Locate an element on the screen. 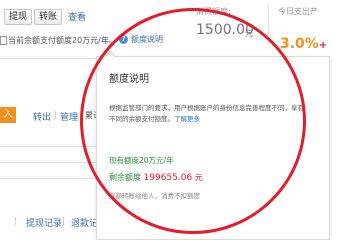 The image size is (360, 240). remaining-value: 199655.06 is located at coordinates (168, 178).